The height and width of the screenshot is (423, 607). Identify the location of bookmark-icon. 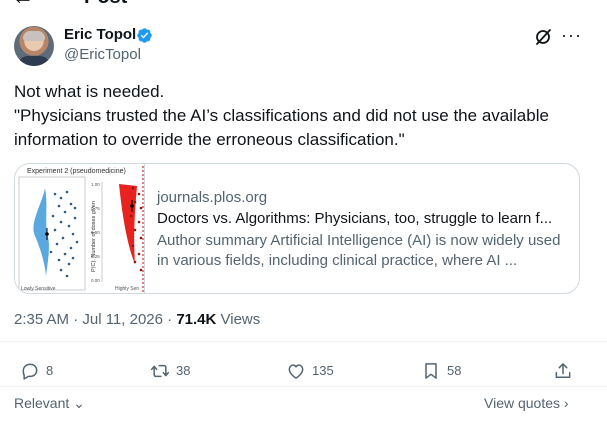
(431, 371).